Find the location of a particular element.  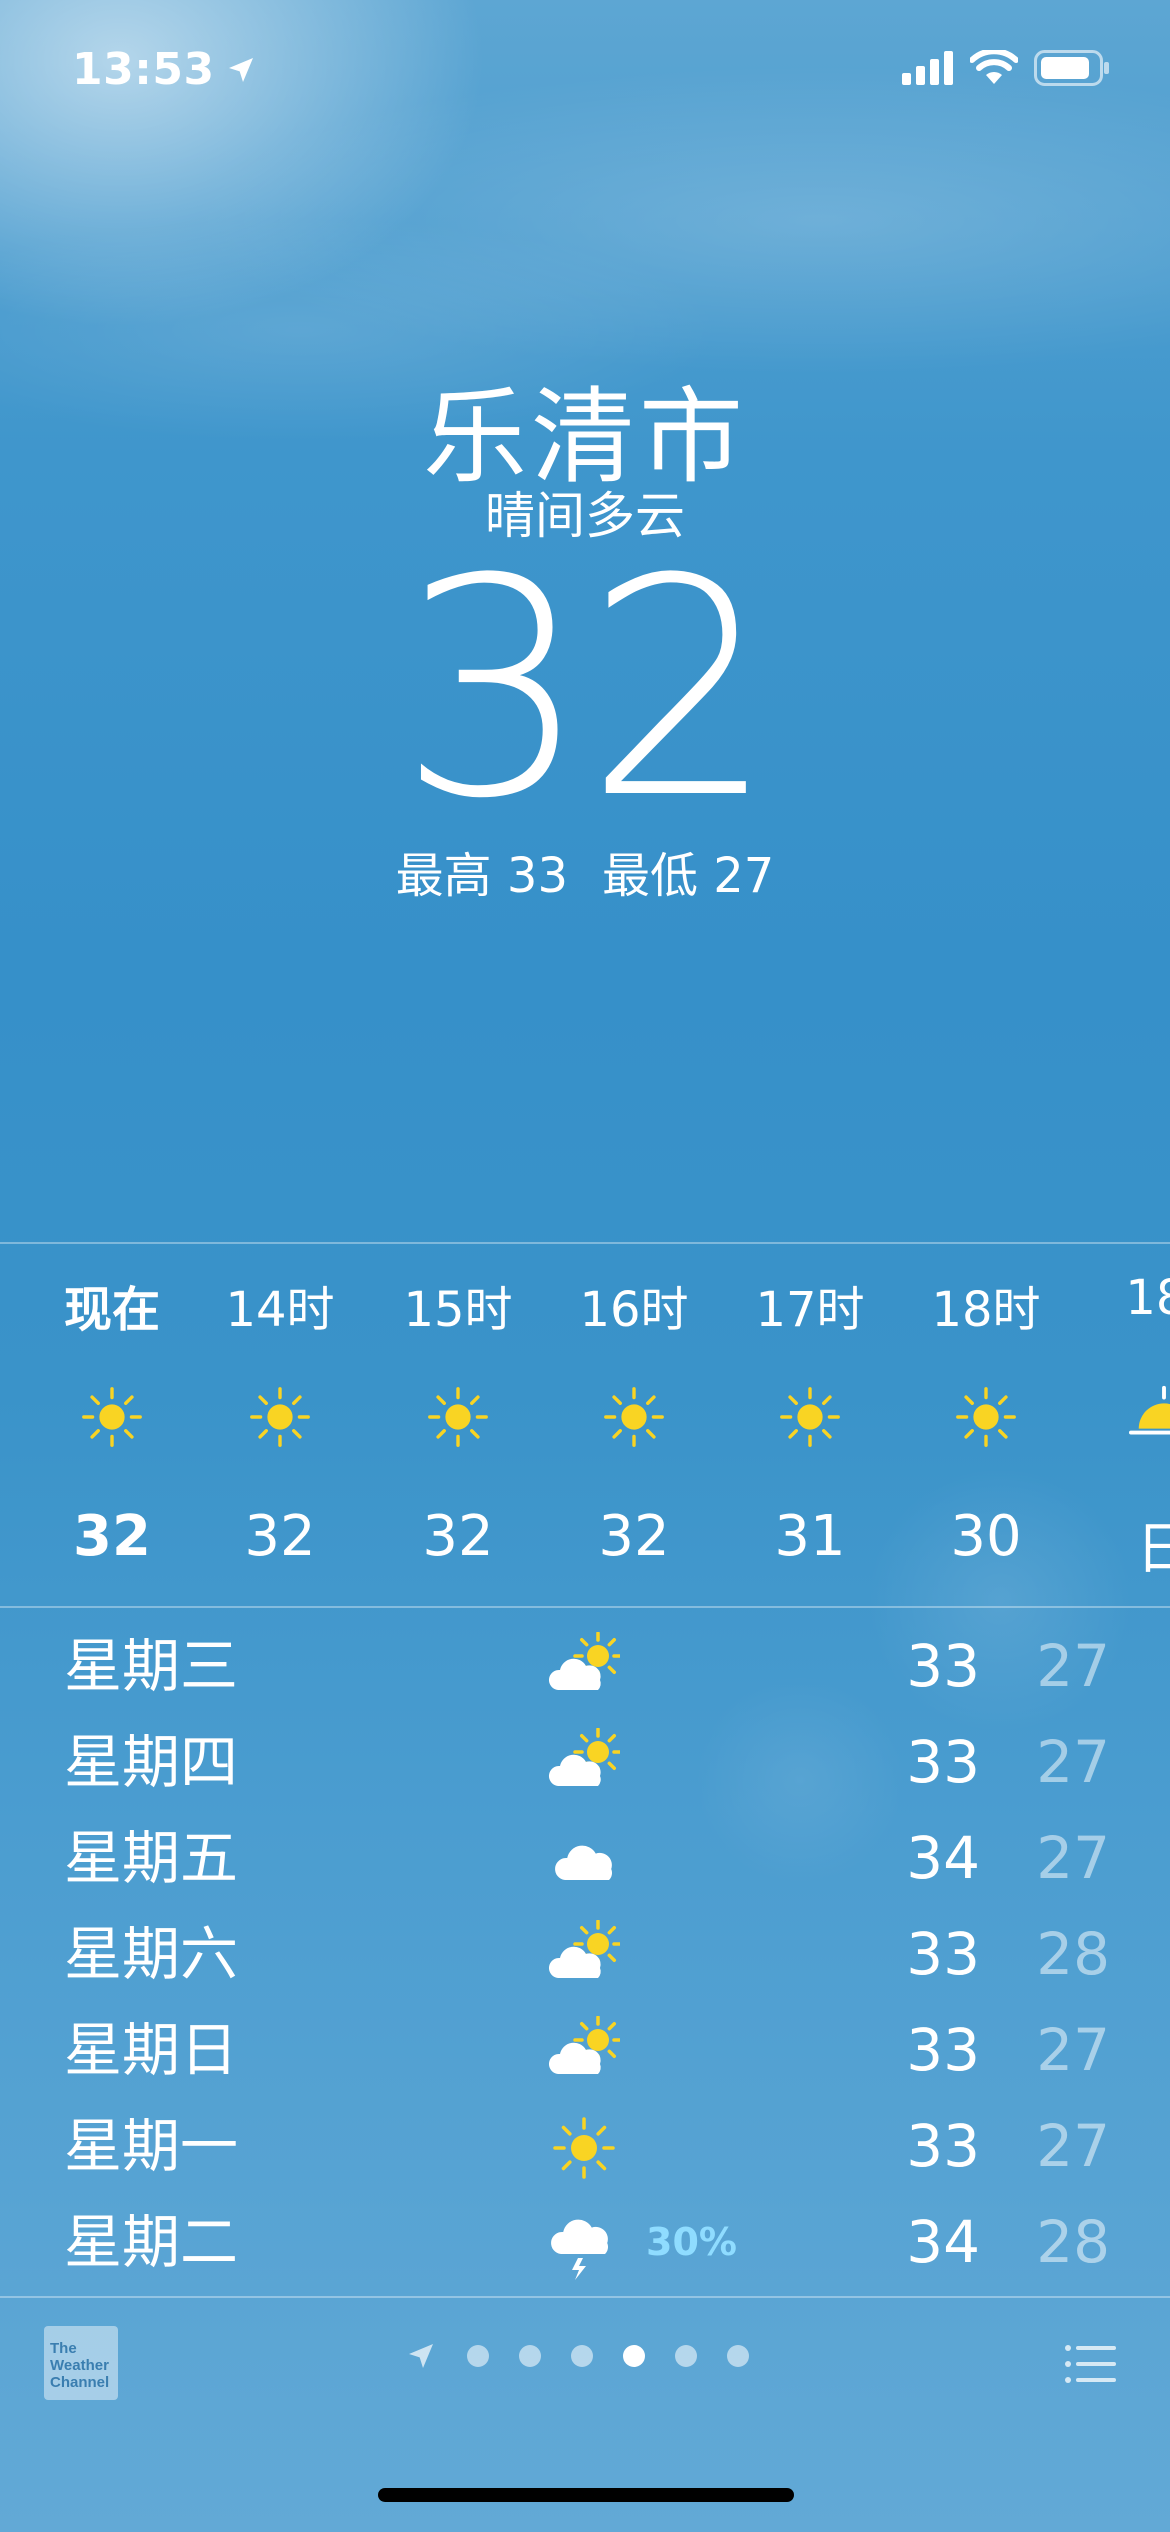

hourly-time: 14时 is located at coordinates (280, 1310).